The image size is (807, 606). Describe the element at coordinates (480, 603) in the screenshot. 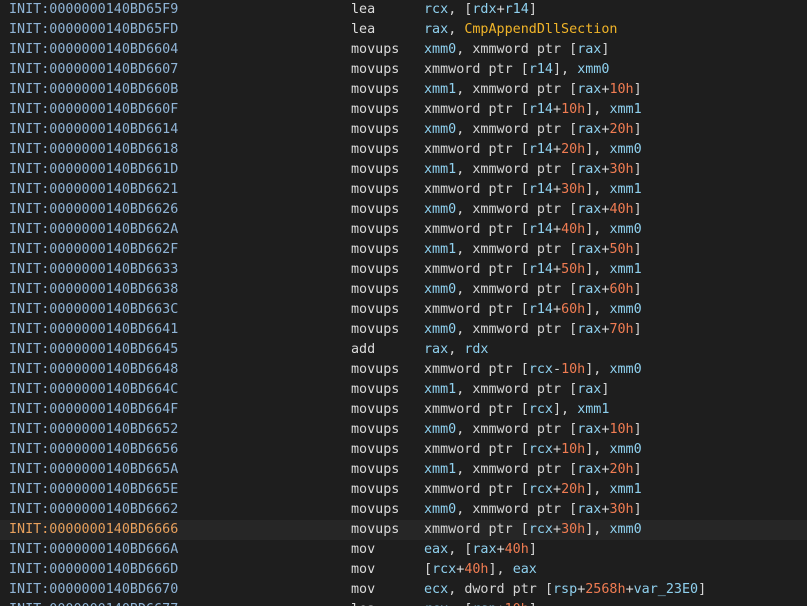

I see `line-operands: rcx, [rsp+10h]` at that location.